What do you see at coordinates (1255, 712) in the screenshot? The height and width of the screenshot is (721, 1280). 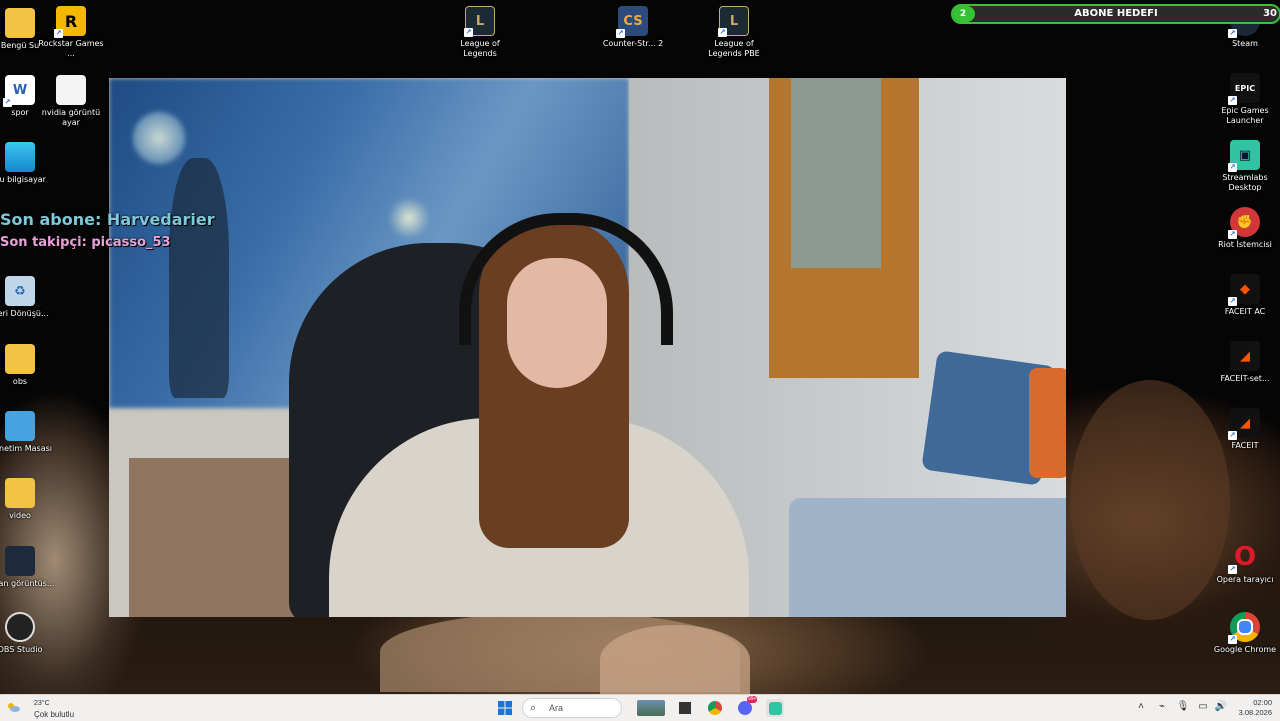 I see `clock-date: 3.08.2026` at bounding box center [1255, 712].